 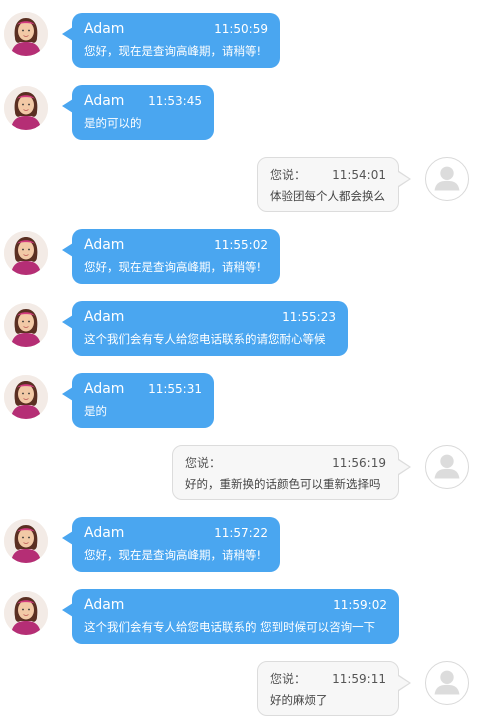 What do you see at coordinates (171, 544) in the screenshot?
I see `agent-message-bubble: Adam 11:57:22 您好，现在是查询高峰期，请稍等!` at bounding box center [171, 544].